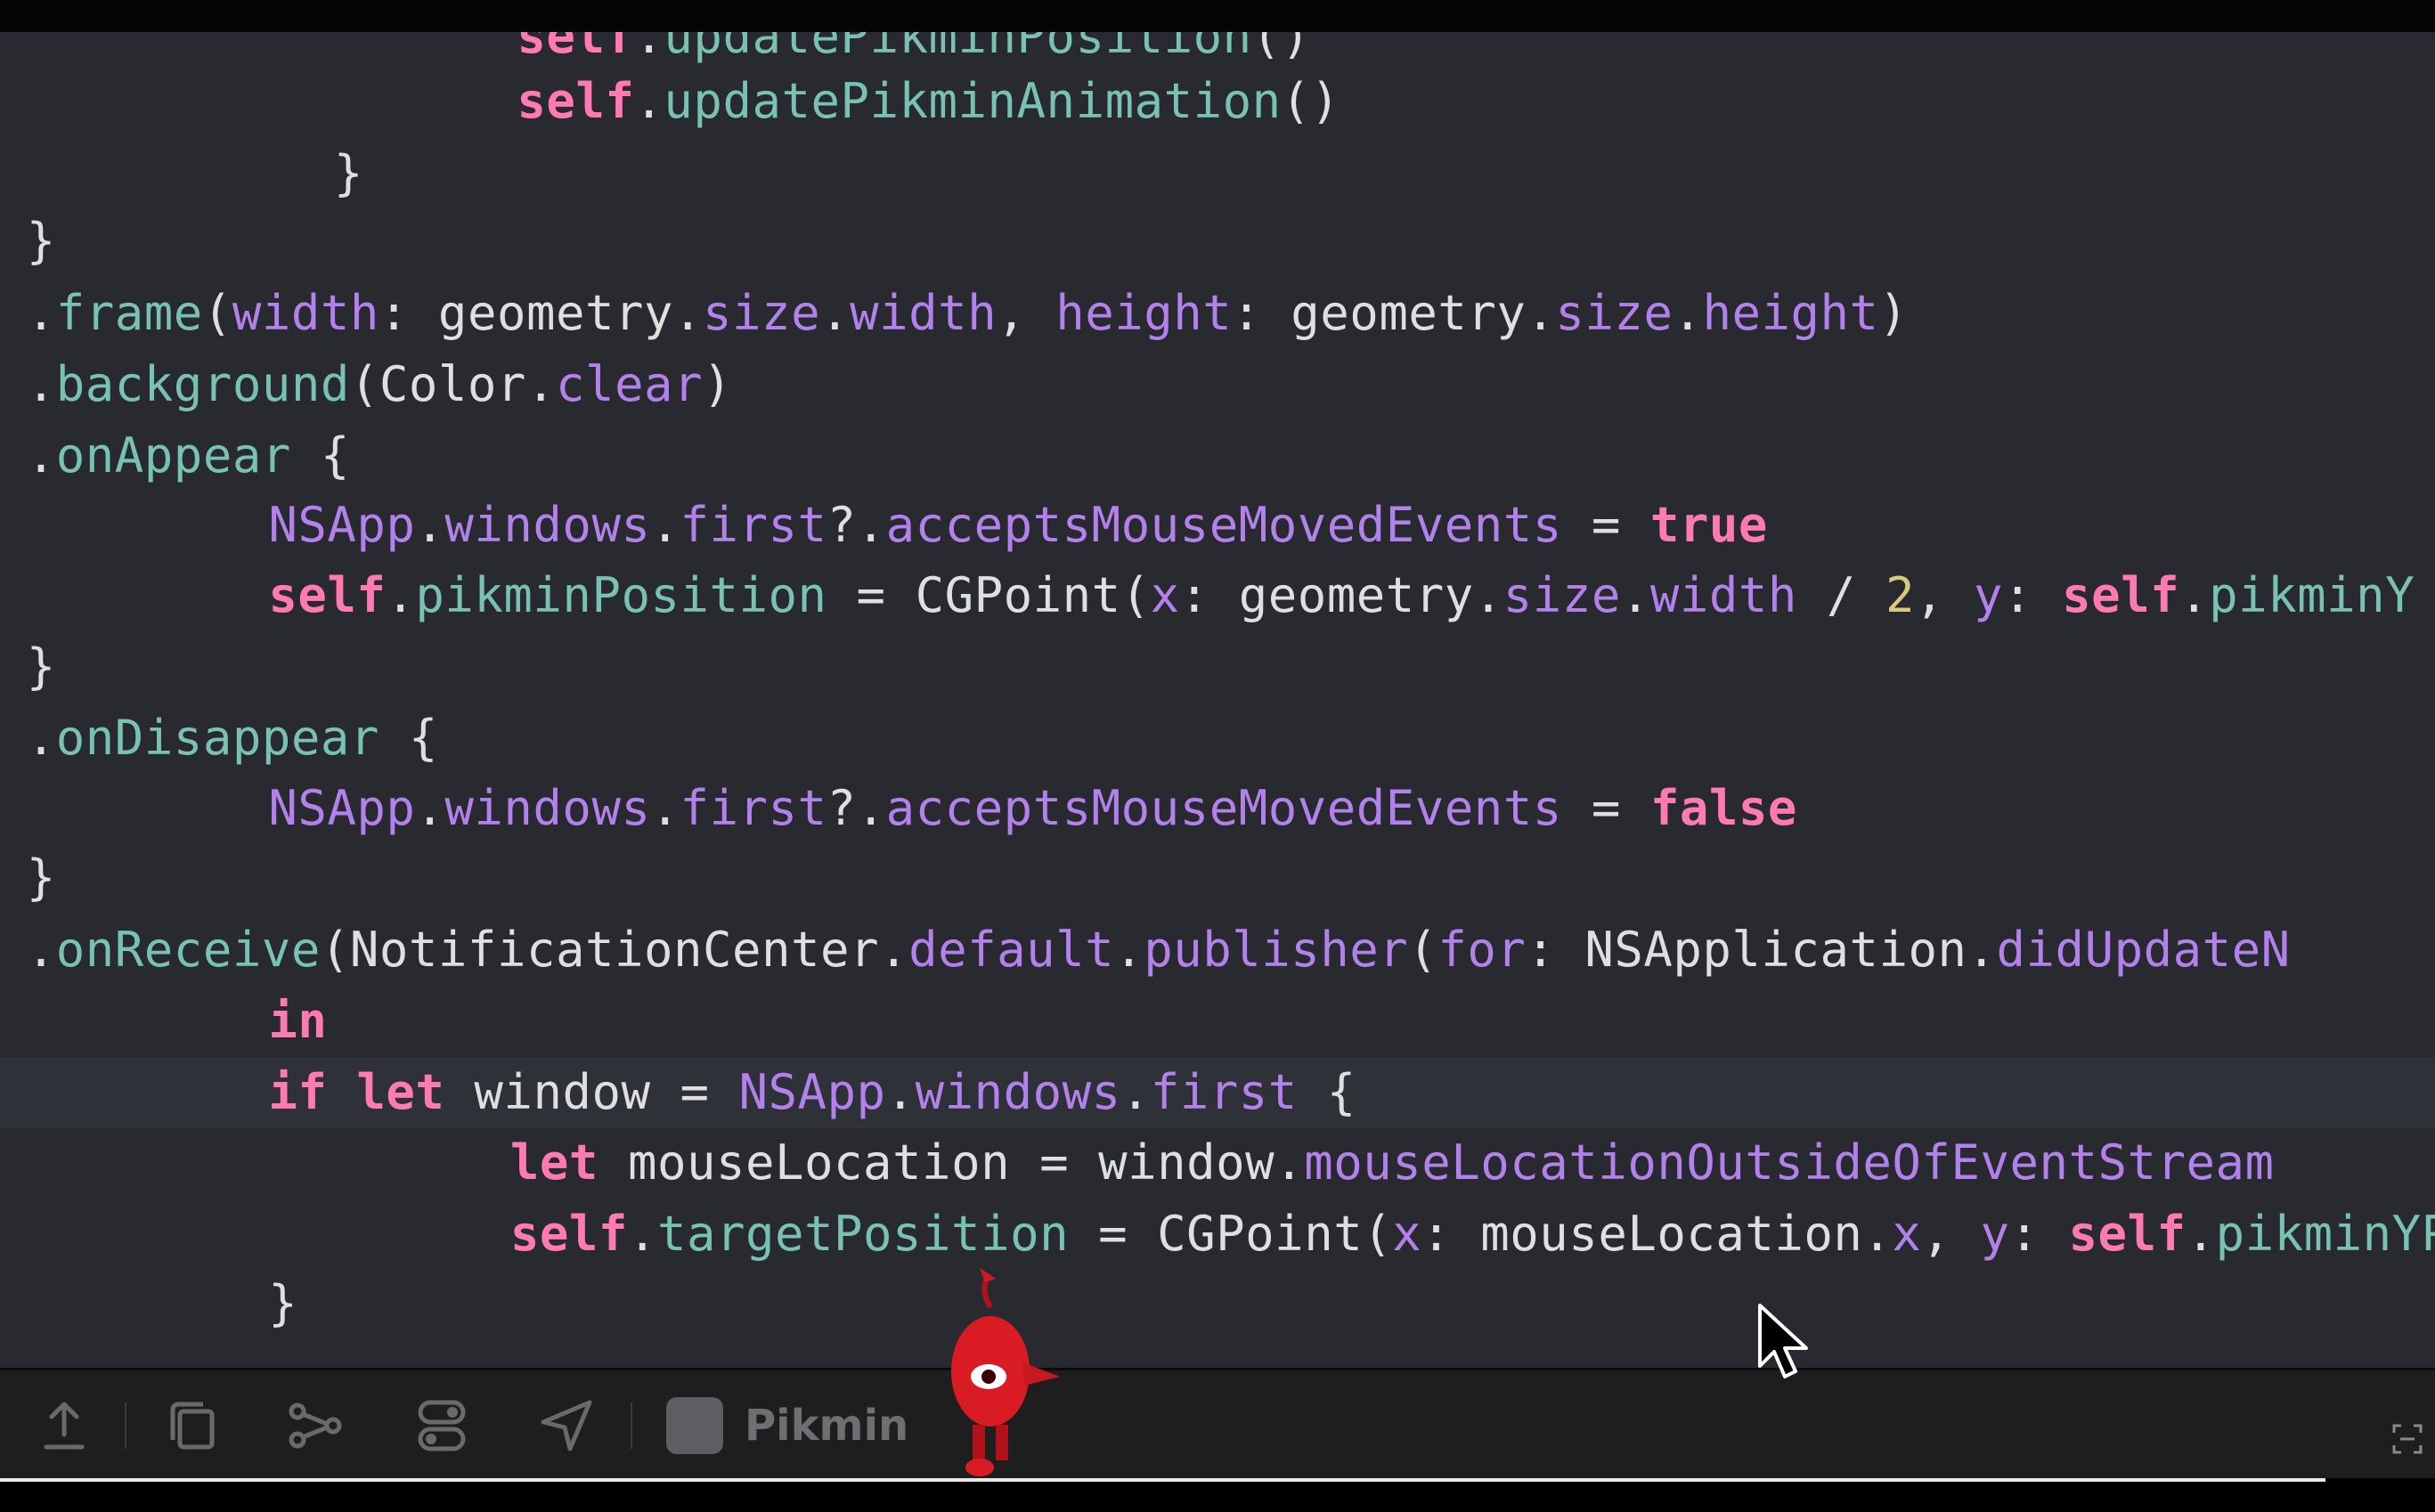 Image resolution: width=2435 pixels, height=1512 pixels. What do you see at coordinates (1841, 594) in the screenshot?
I see `code-token: /` at bounding box center [1841, 594].